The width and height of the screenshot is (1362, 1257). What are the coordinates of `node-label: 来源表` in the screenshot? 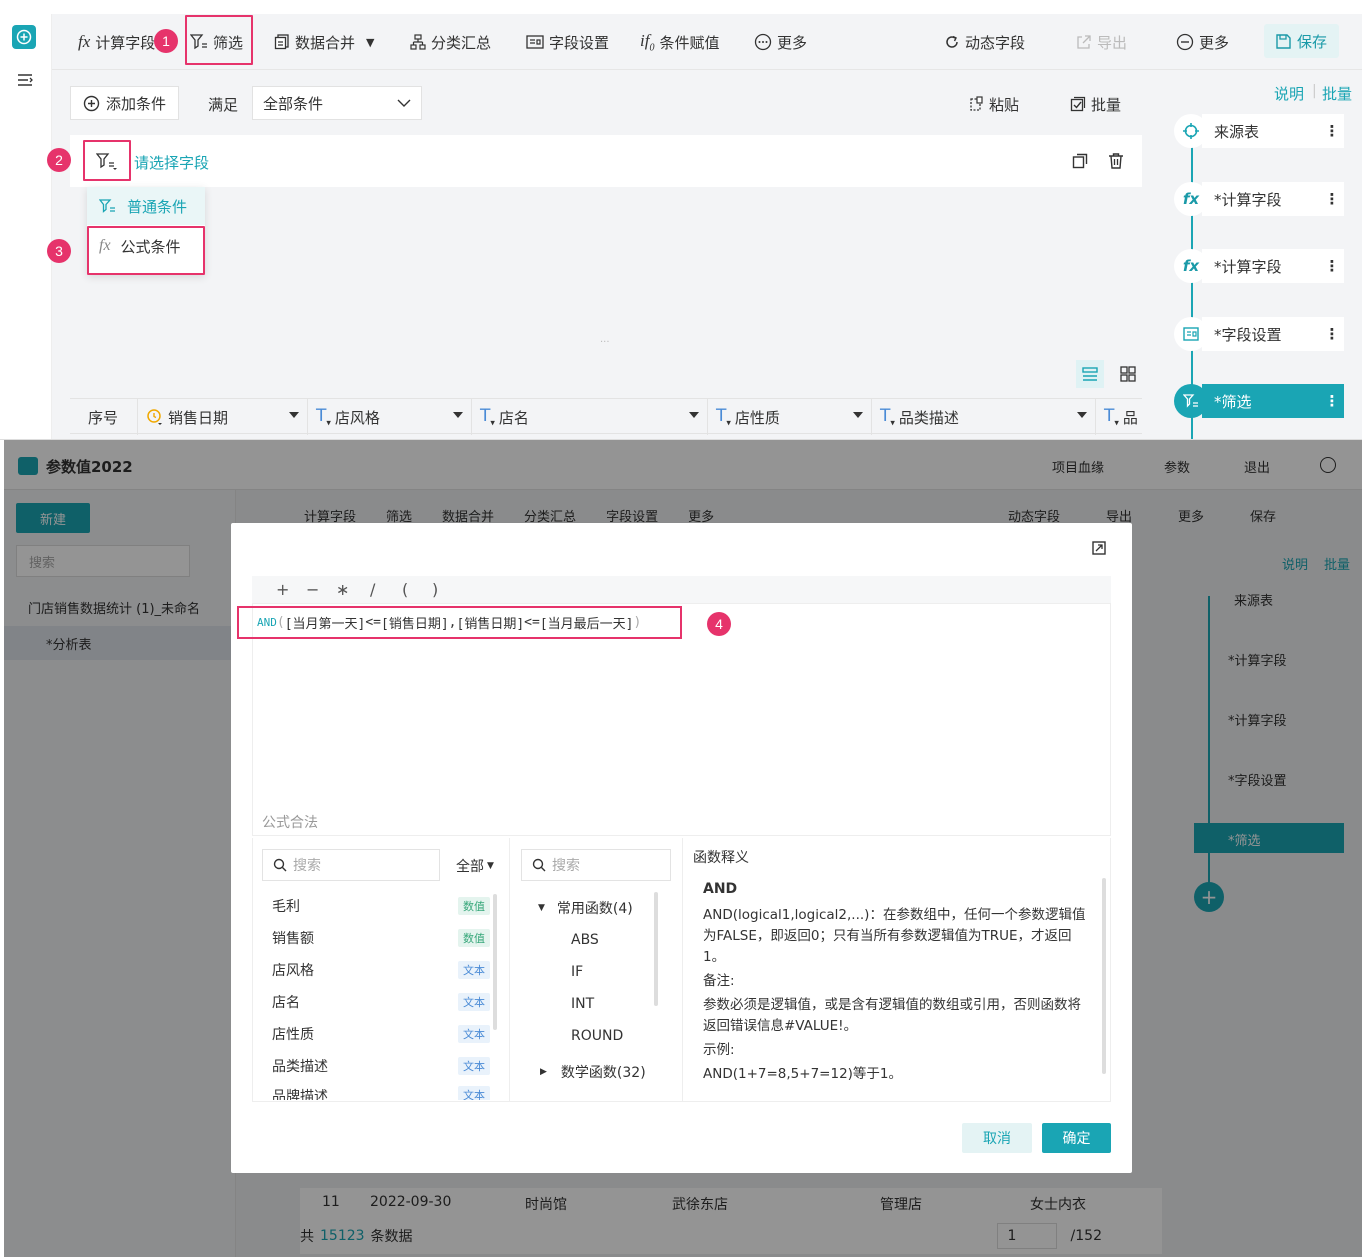 It's located at (1261, 131).